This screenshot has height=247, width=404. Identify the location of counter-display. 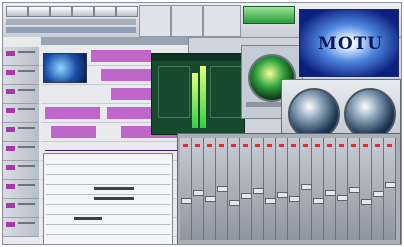
(71, 30).